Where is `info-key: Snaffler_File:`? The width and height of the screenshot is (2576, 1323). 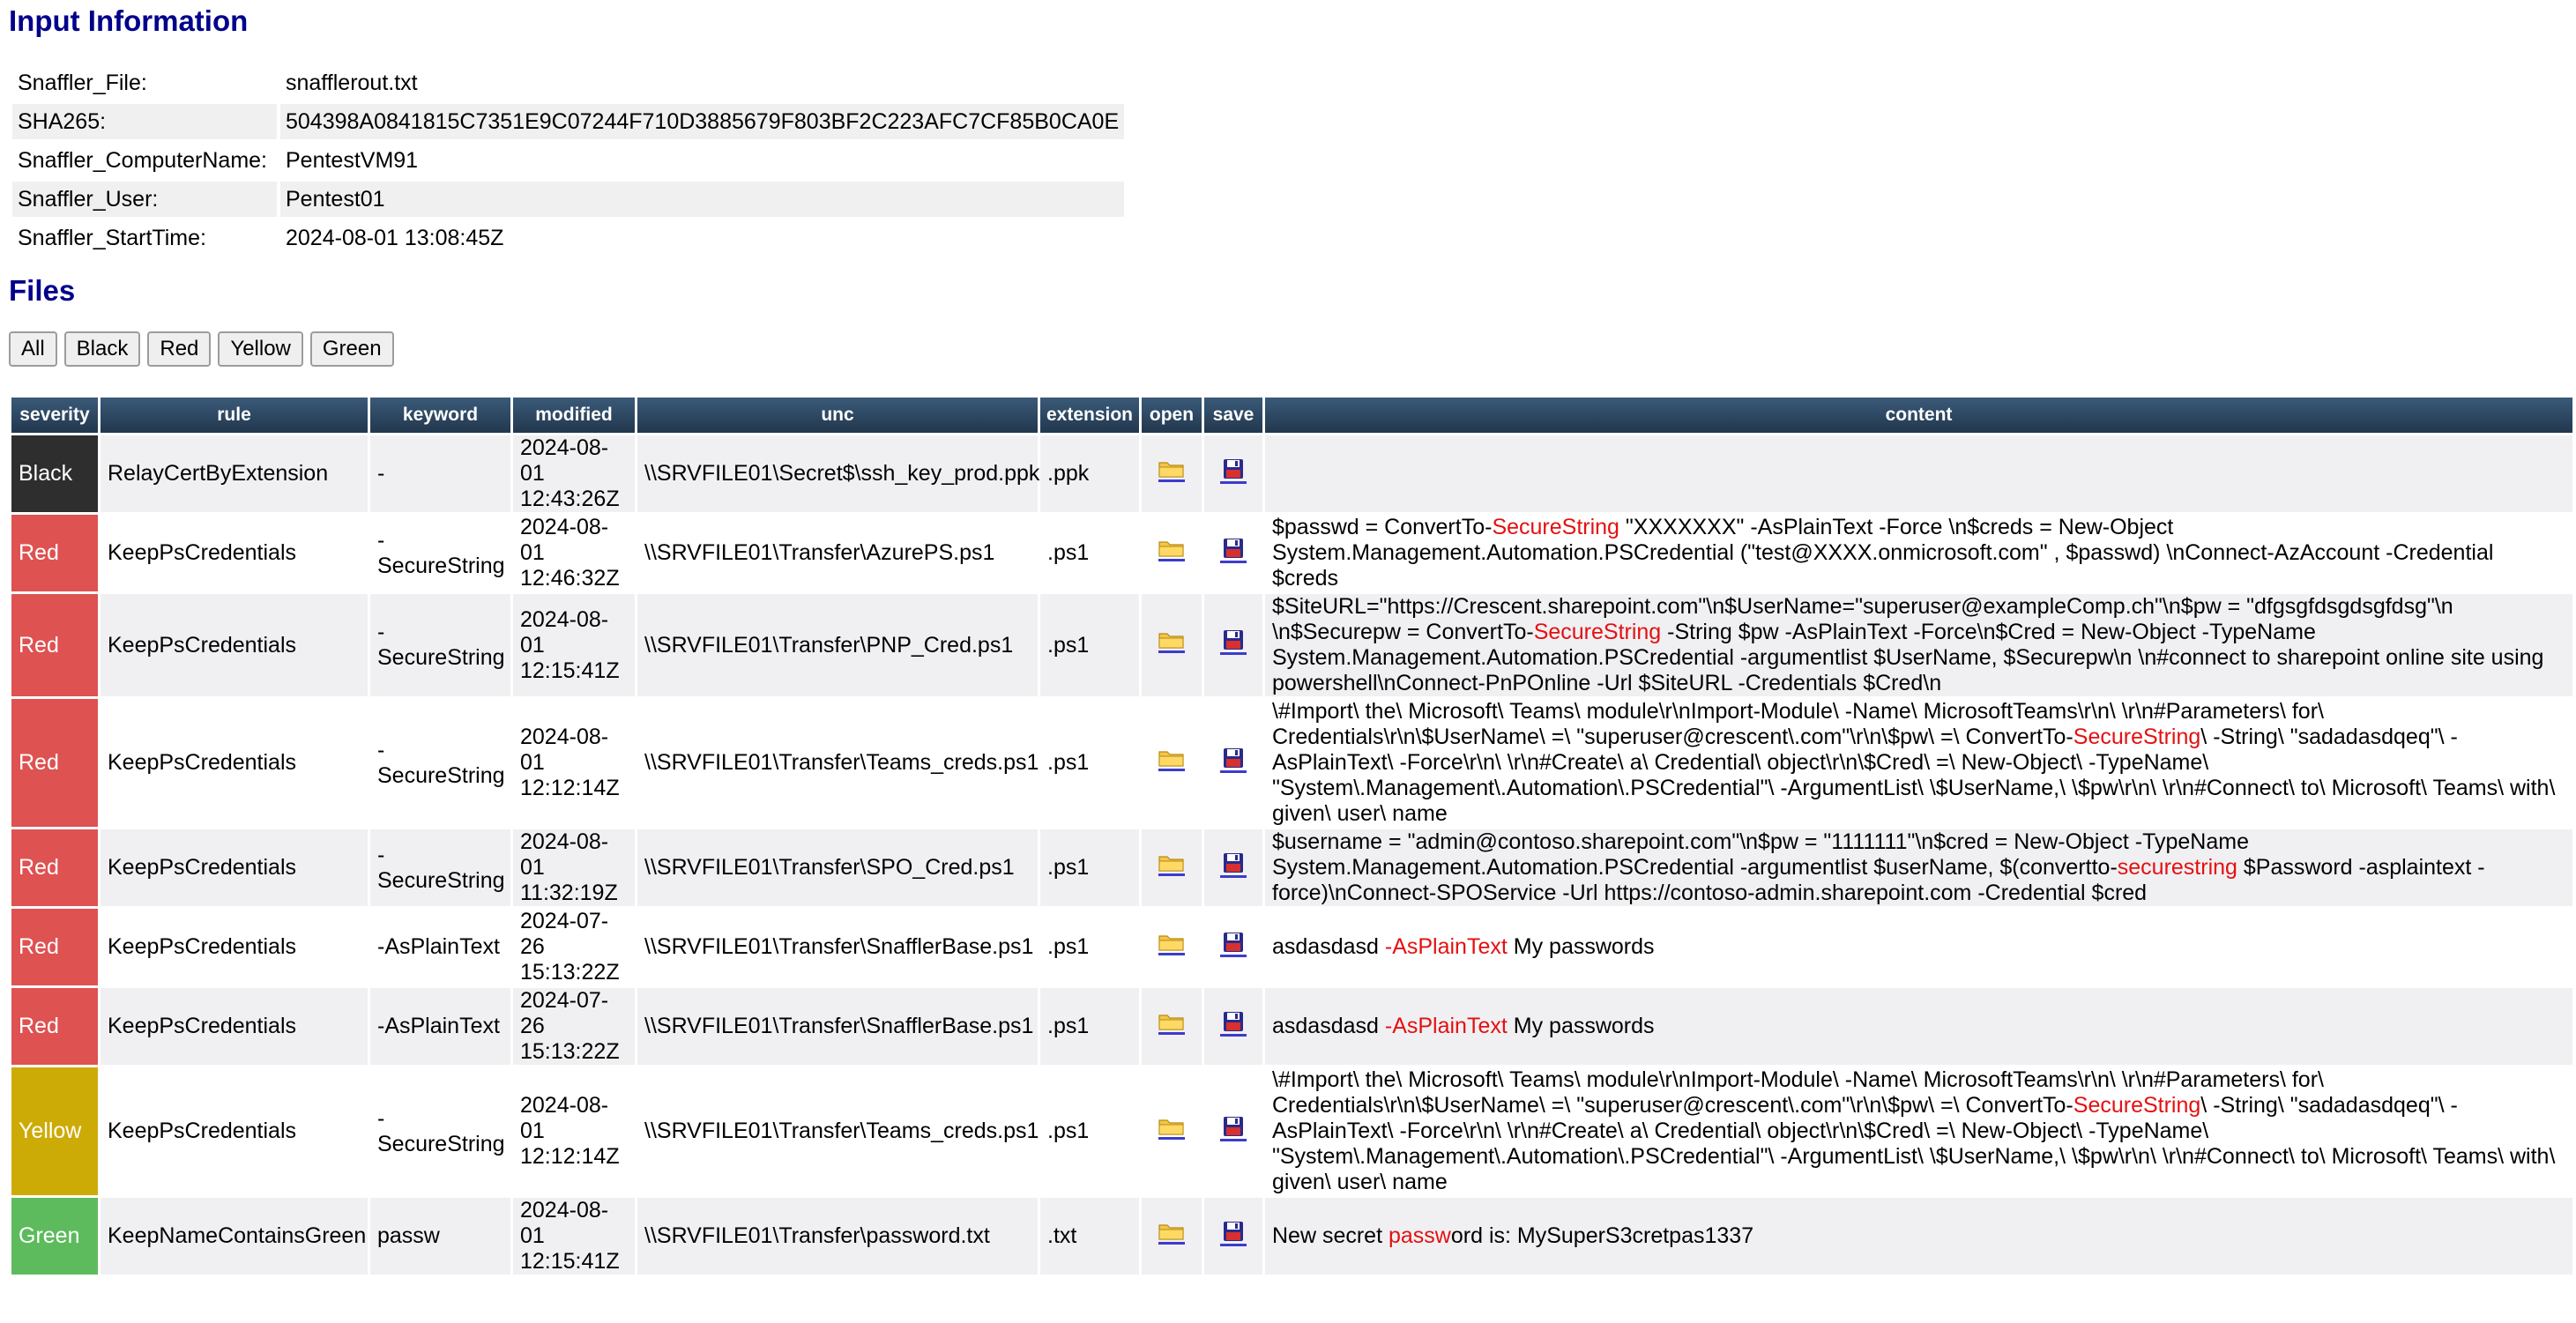
info-key: Snaffler_File: is located at coordinates (82, 82).